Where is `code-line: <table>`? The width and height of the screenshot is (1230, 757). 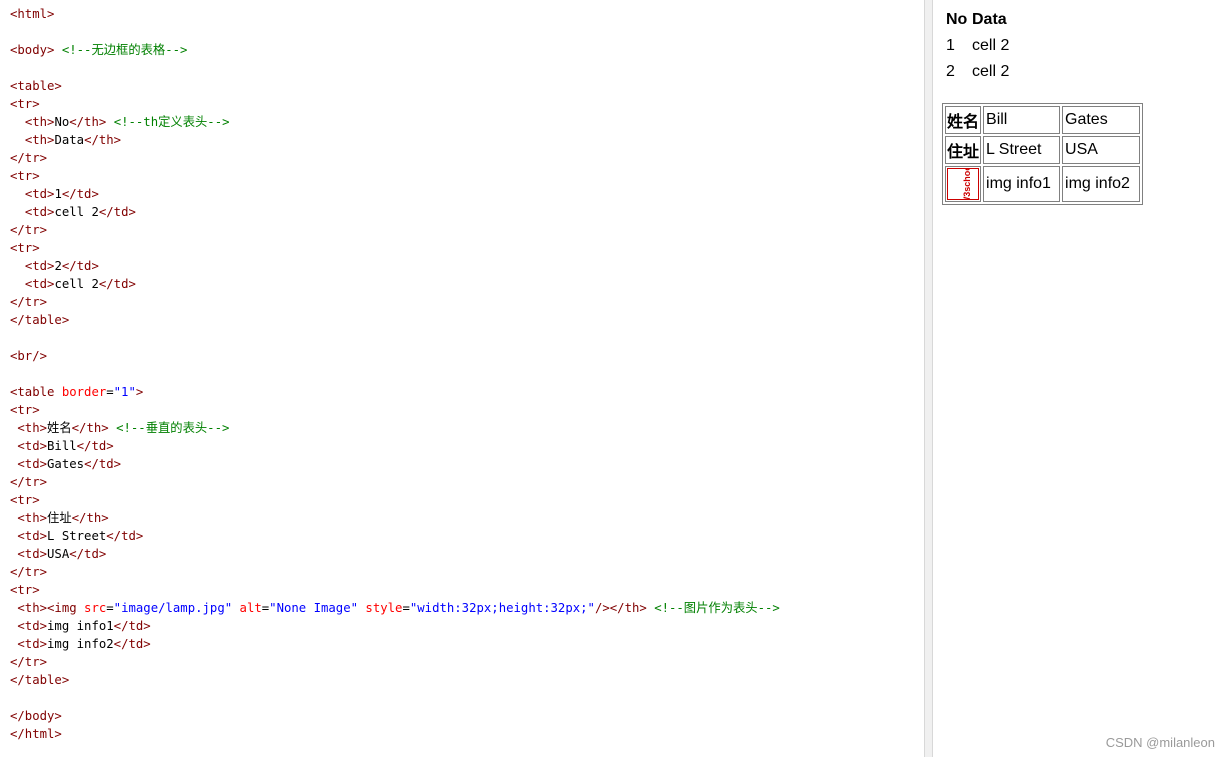 code-line: <table> is located at coordinates (467, 86).